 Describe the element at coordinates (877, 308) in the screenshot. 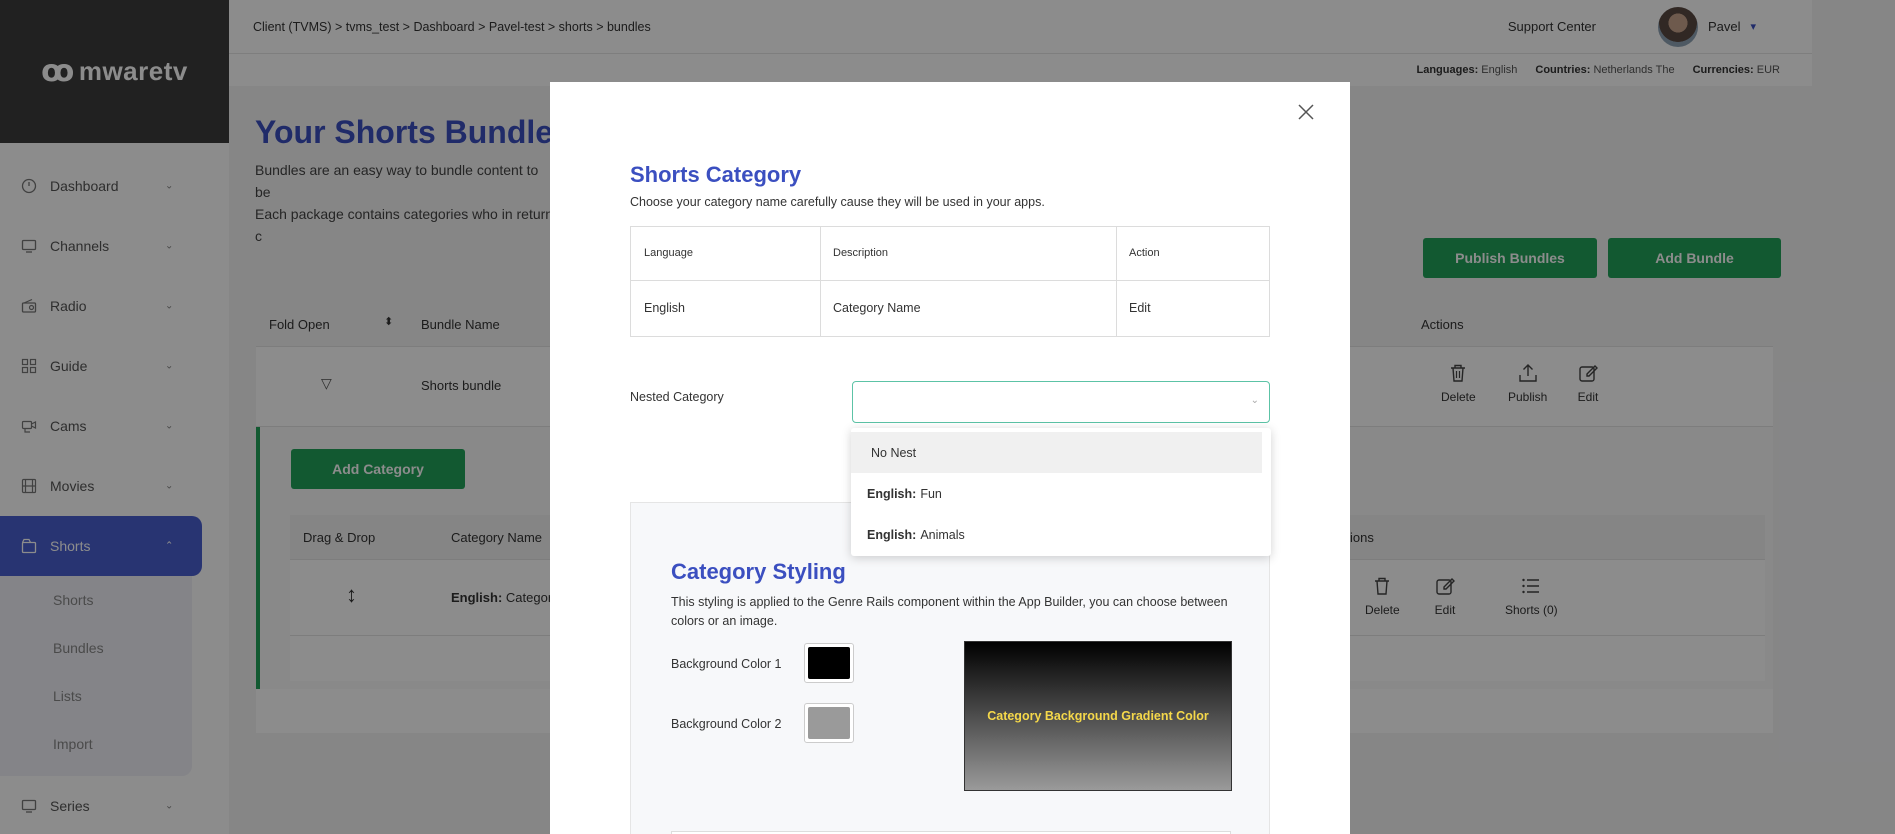

I see `description-cell: Category Name` at that location.